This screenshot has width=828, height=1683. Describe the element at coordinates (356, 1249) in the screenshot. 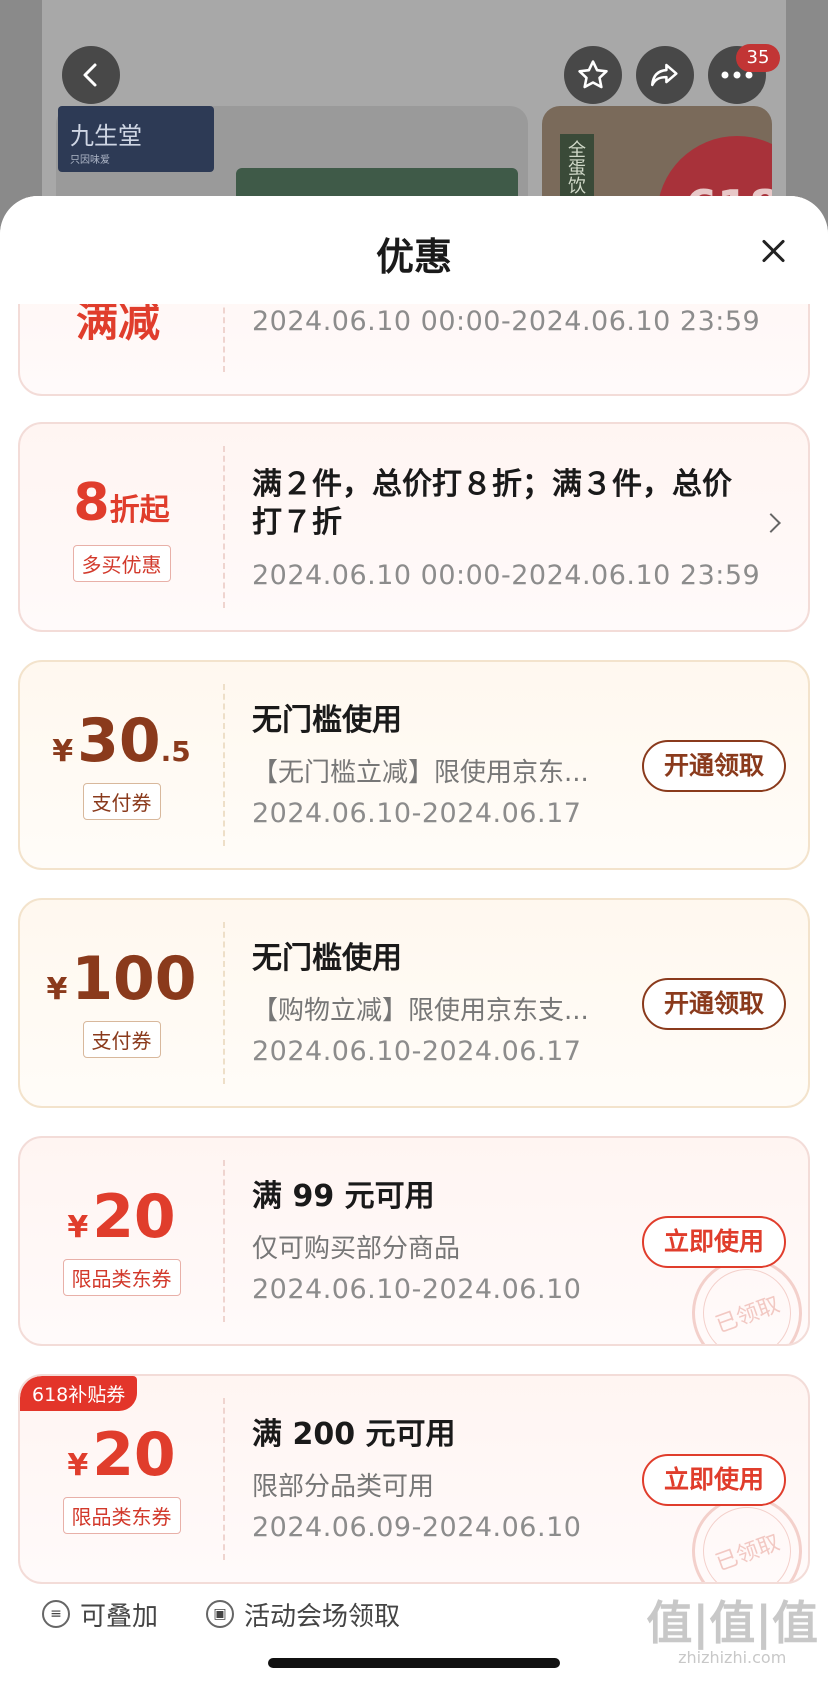

I see `coupon-subtitle: 仅可购买部分商品` at that location.